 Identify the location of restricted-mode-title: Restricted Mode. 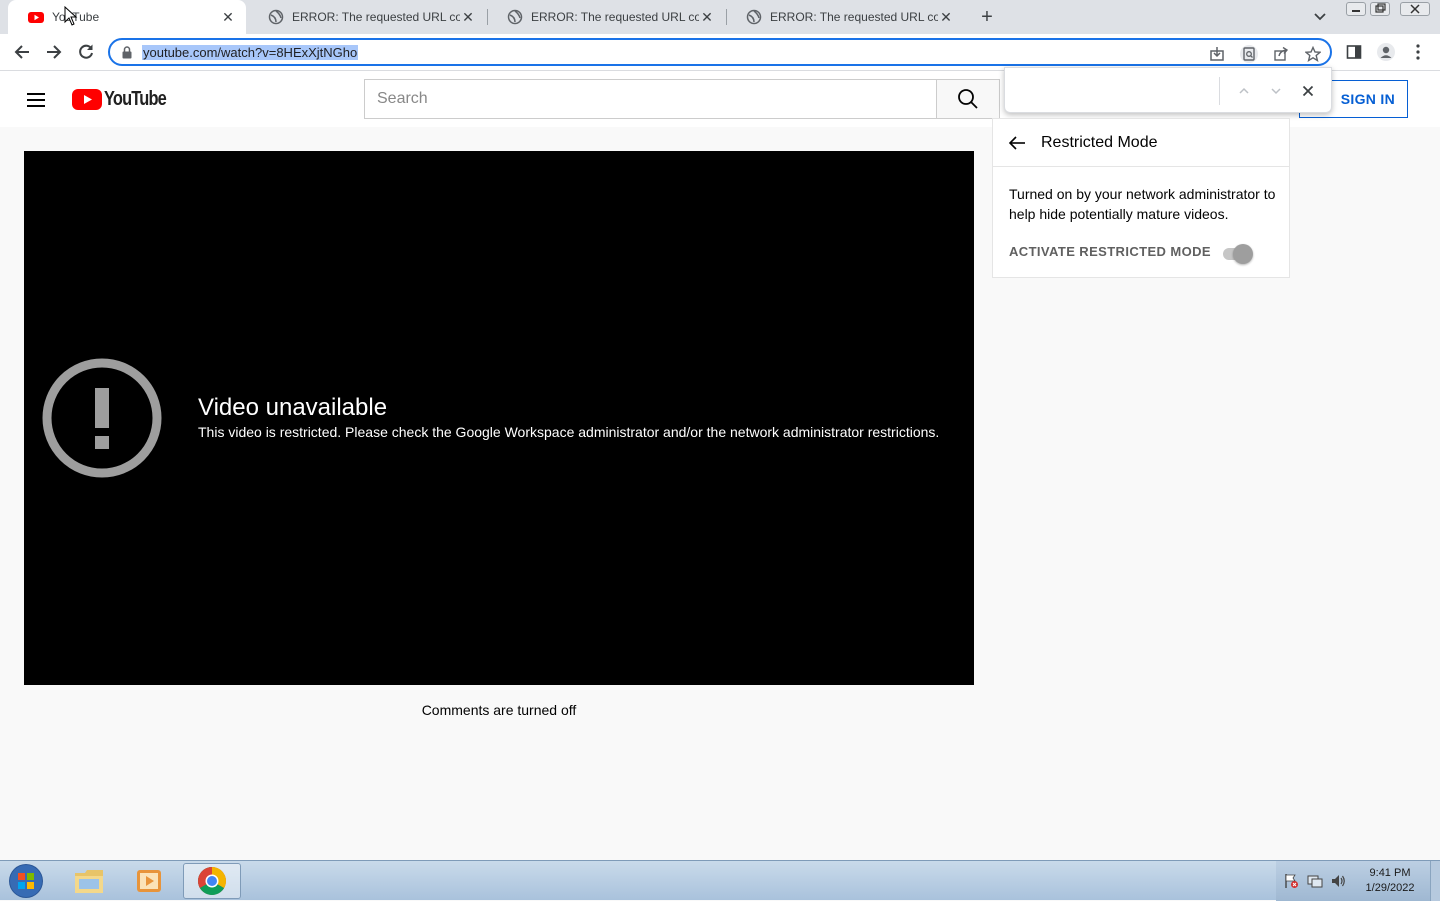
(1099, 142).